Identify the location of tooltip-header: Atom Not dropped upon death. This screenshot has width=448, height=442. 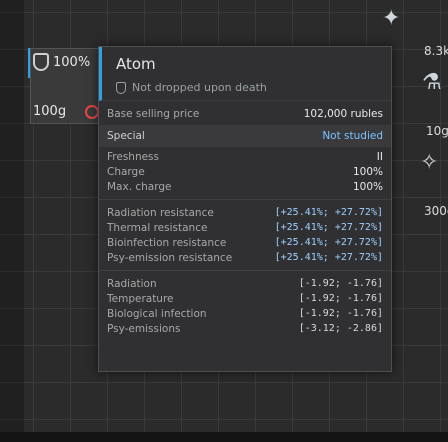
(245, 74).